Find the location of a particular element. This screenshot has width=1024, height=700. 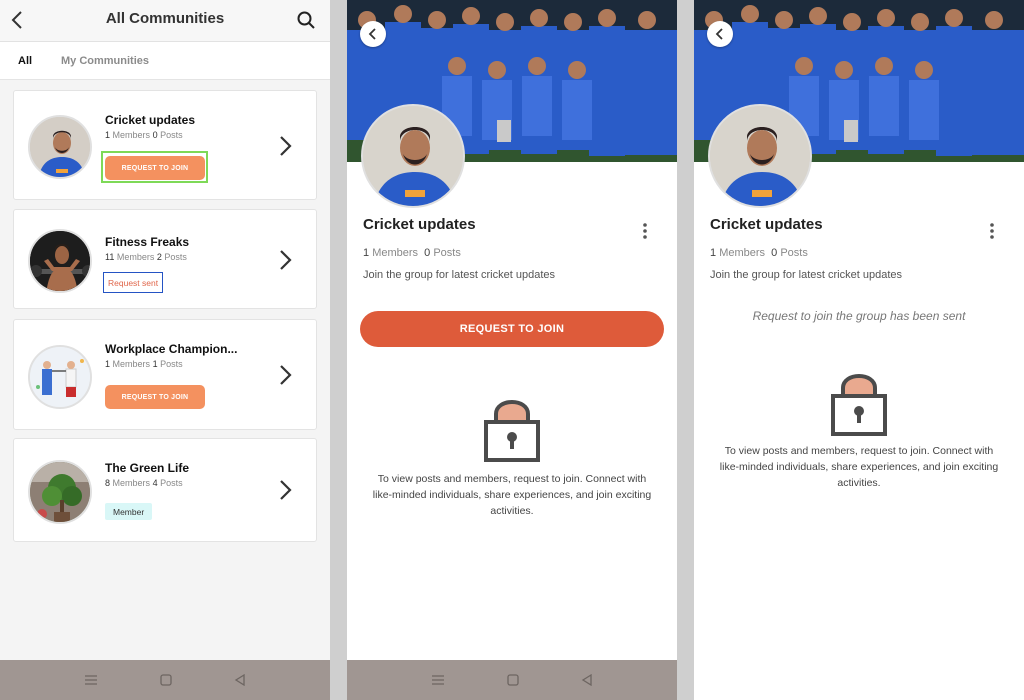

community-stats: 1 Members 0 Posts is located at coordinates (144, 135).